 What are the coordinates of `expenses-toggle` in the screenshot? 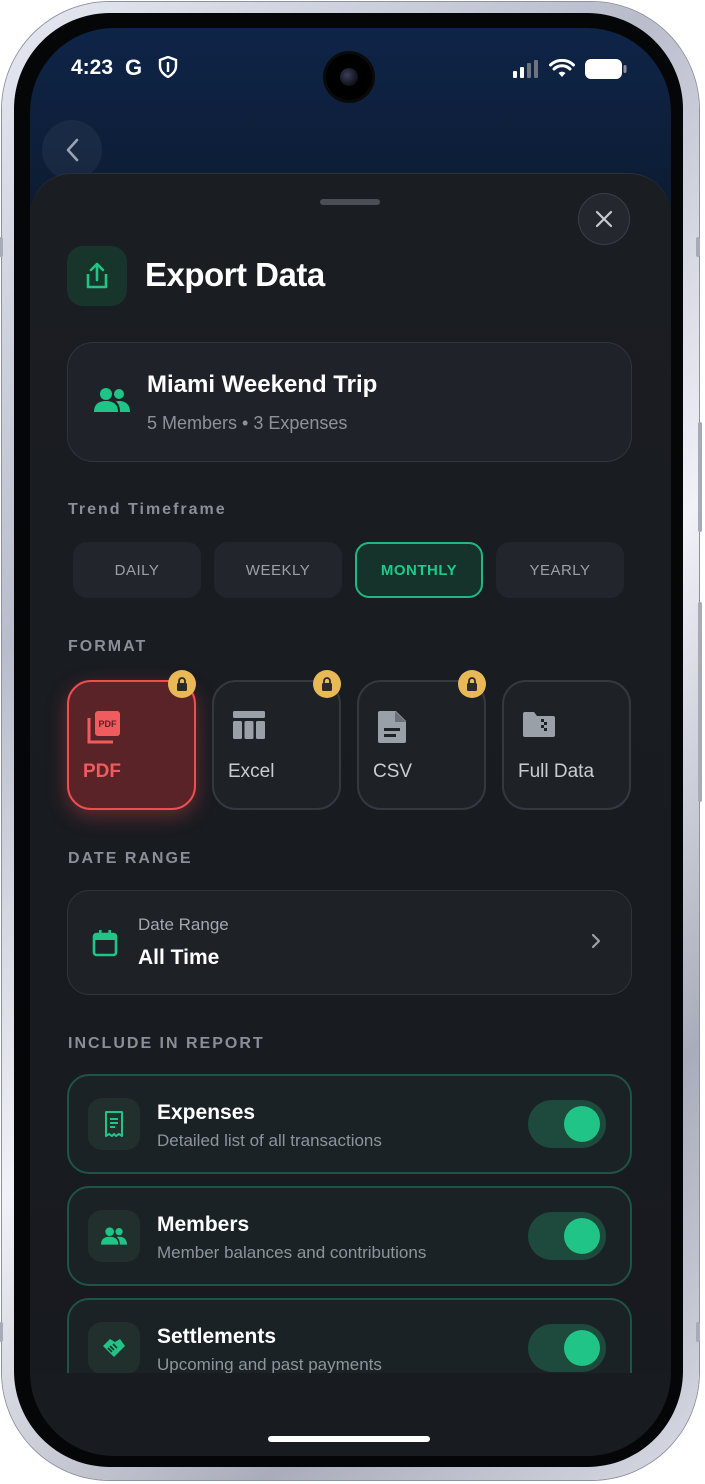 It's located at (567, 1124).